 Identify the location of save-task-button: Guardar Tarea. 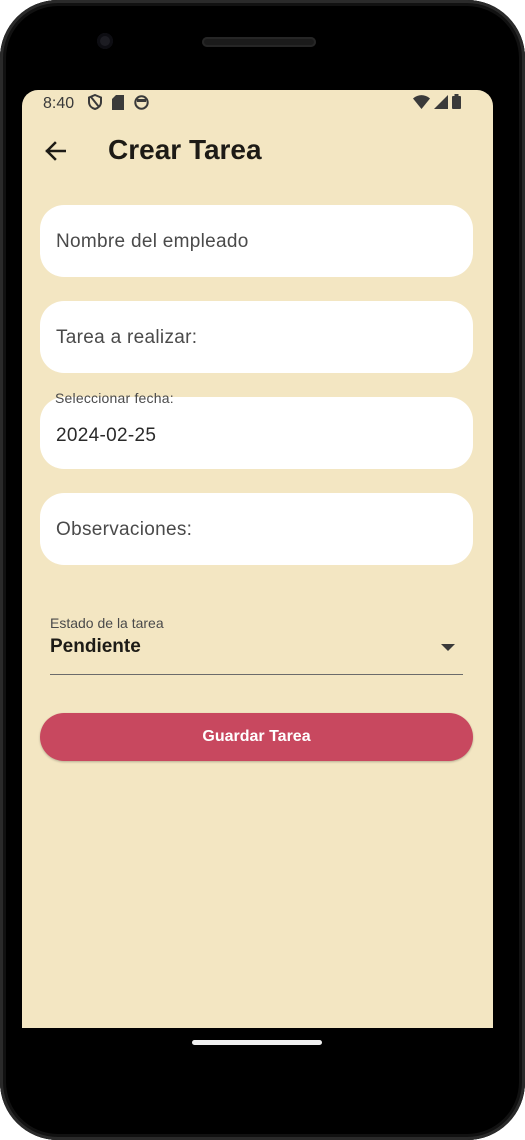
(256, 737).